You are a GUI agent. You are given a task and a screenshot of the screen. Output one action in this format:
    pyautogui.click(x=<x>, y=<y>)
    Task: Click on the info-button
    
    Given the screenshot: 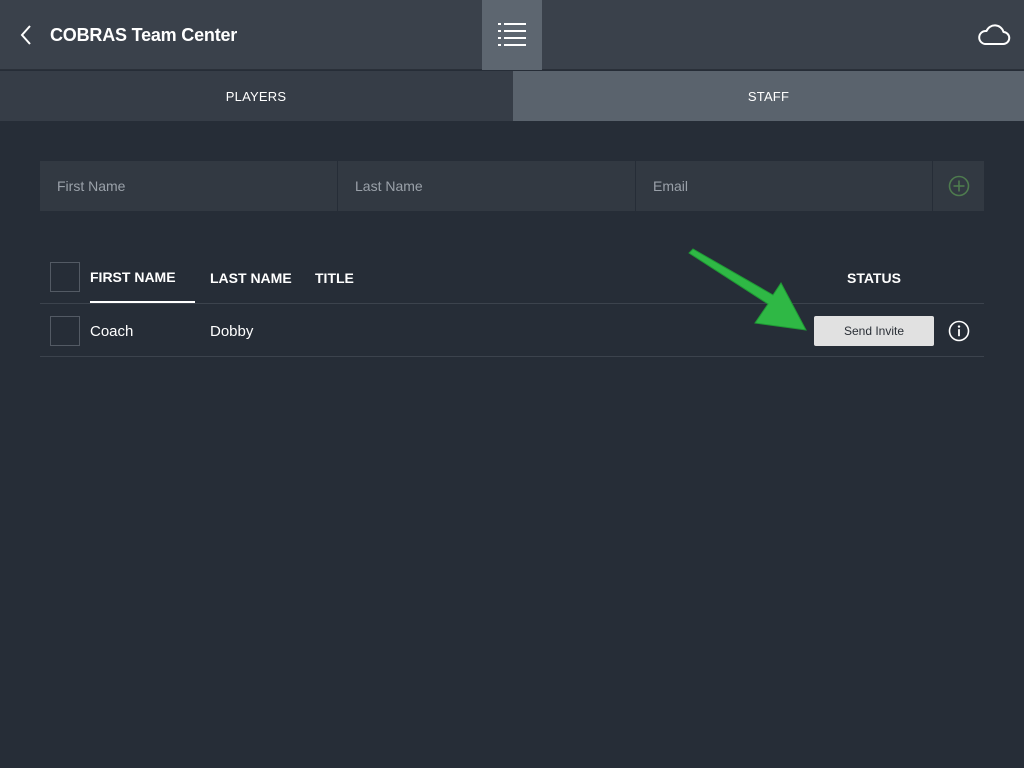 What is the action you would take?
    pyautogui.click(x=959, y=331)
    